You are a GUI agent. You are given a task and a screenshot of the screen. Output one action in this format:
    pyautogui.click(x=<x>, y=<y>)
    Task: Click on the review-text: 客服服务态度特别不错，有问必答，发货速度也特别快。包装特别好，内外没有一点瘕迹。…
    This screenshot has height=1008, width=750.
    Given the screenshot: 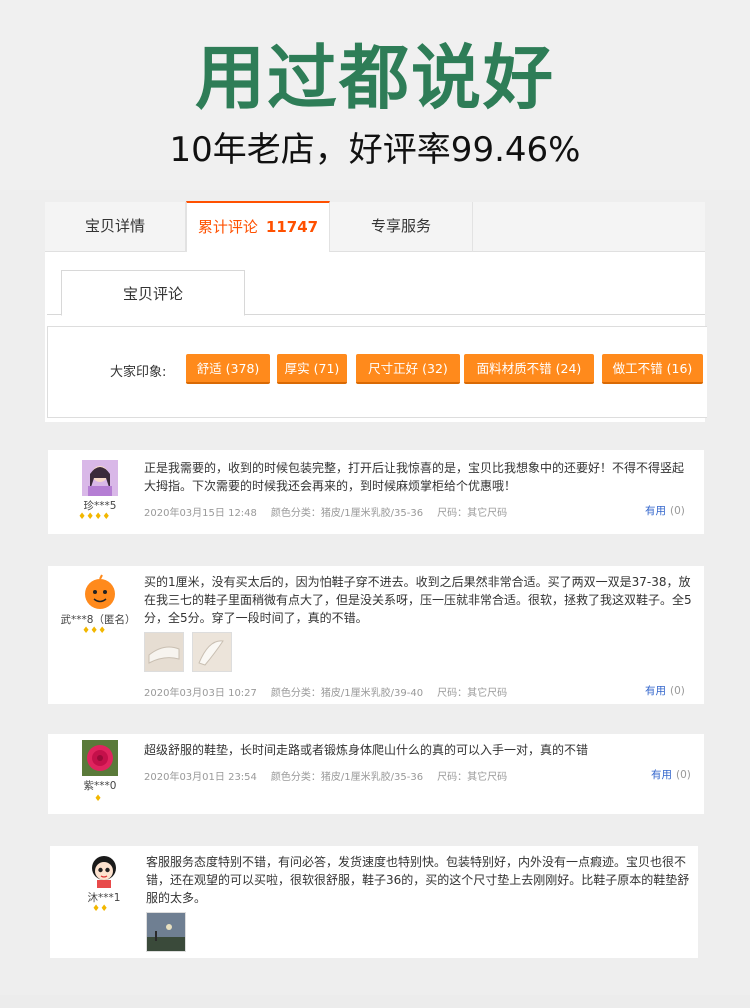 What is the action you would take?
    pyautogui.click(x=418, y=880)
    